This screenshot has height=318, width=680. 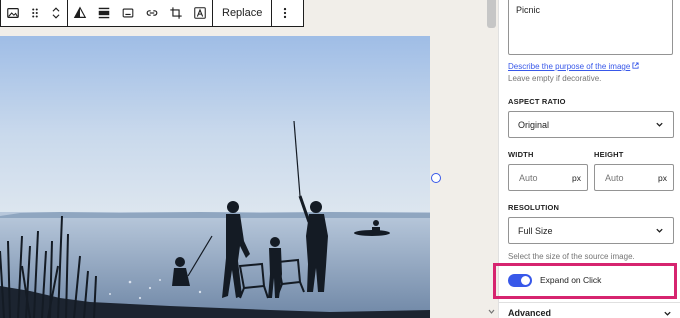 What do you see at coordinates (576, 177) in the screenshot?
I see `width-unit: px` at bounding box center [576, 177].